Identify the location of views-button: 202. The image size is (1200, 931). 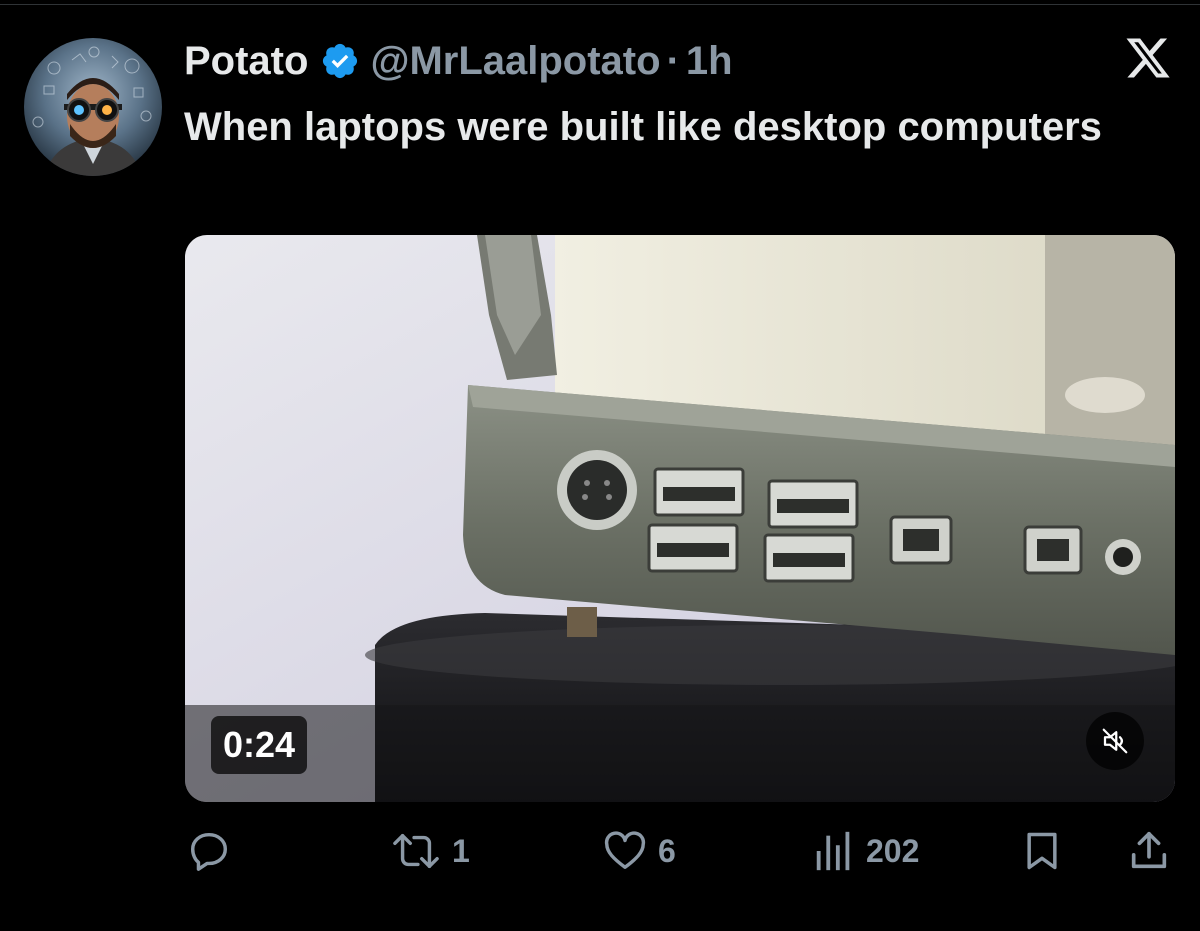
(865, 851).